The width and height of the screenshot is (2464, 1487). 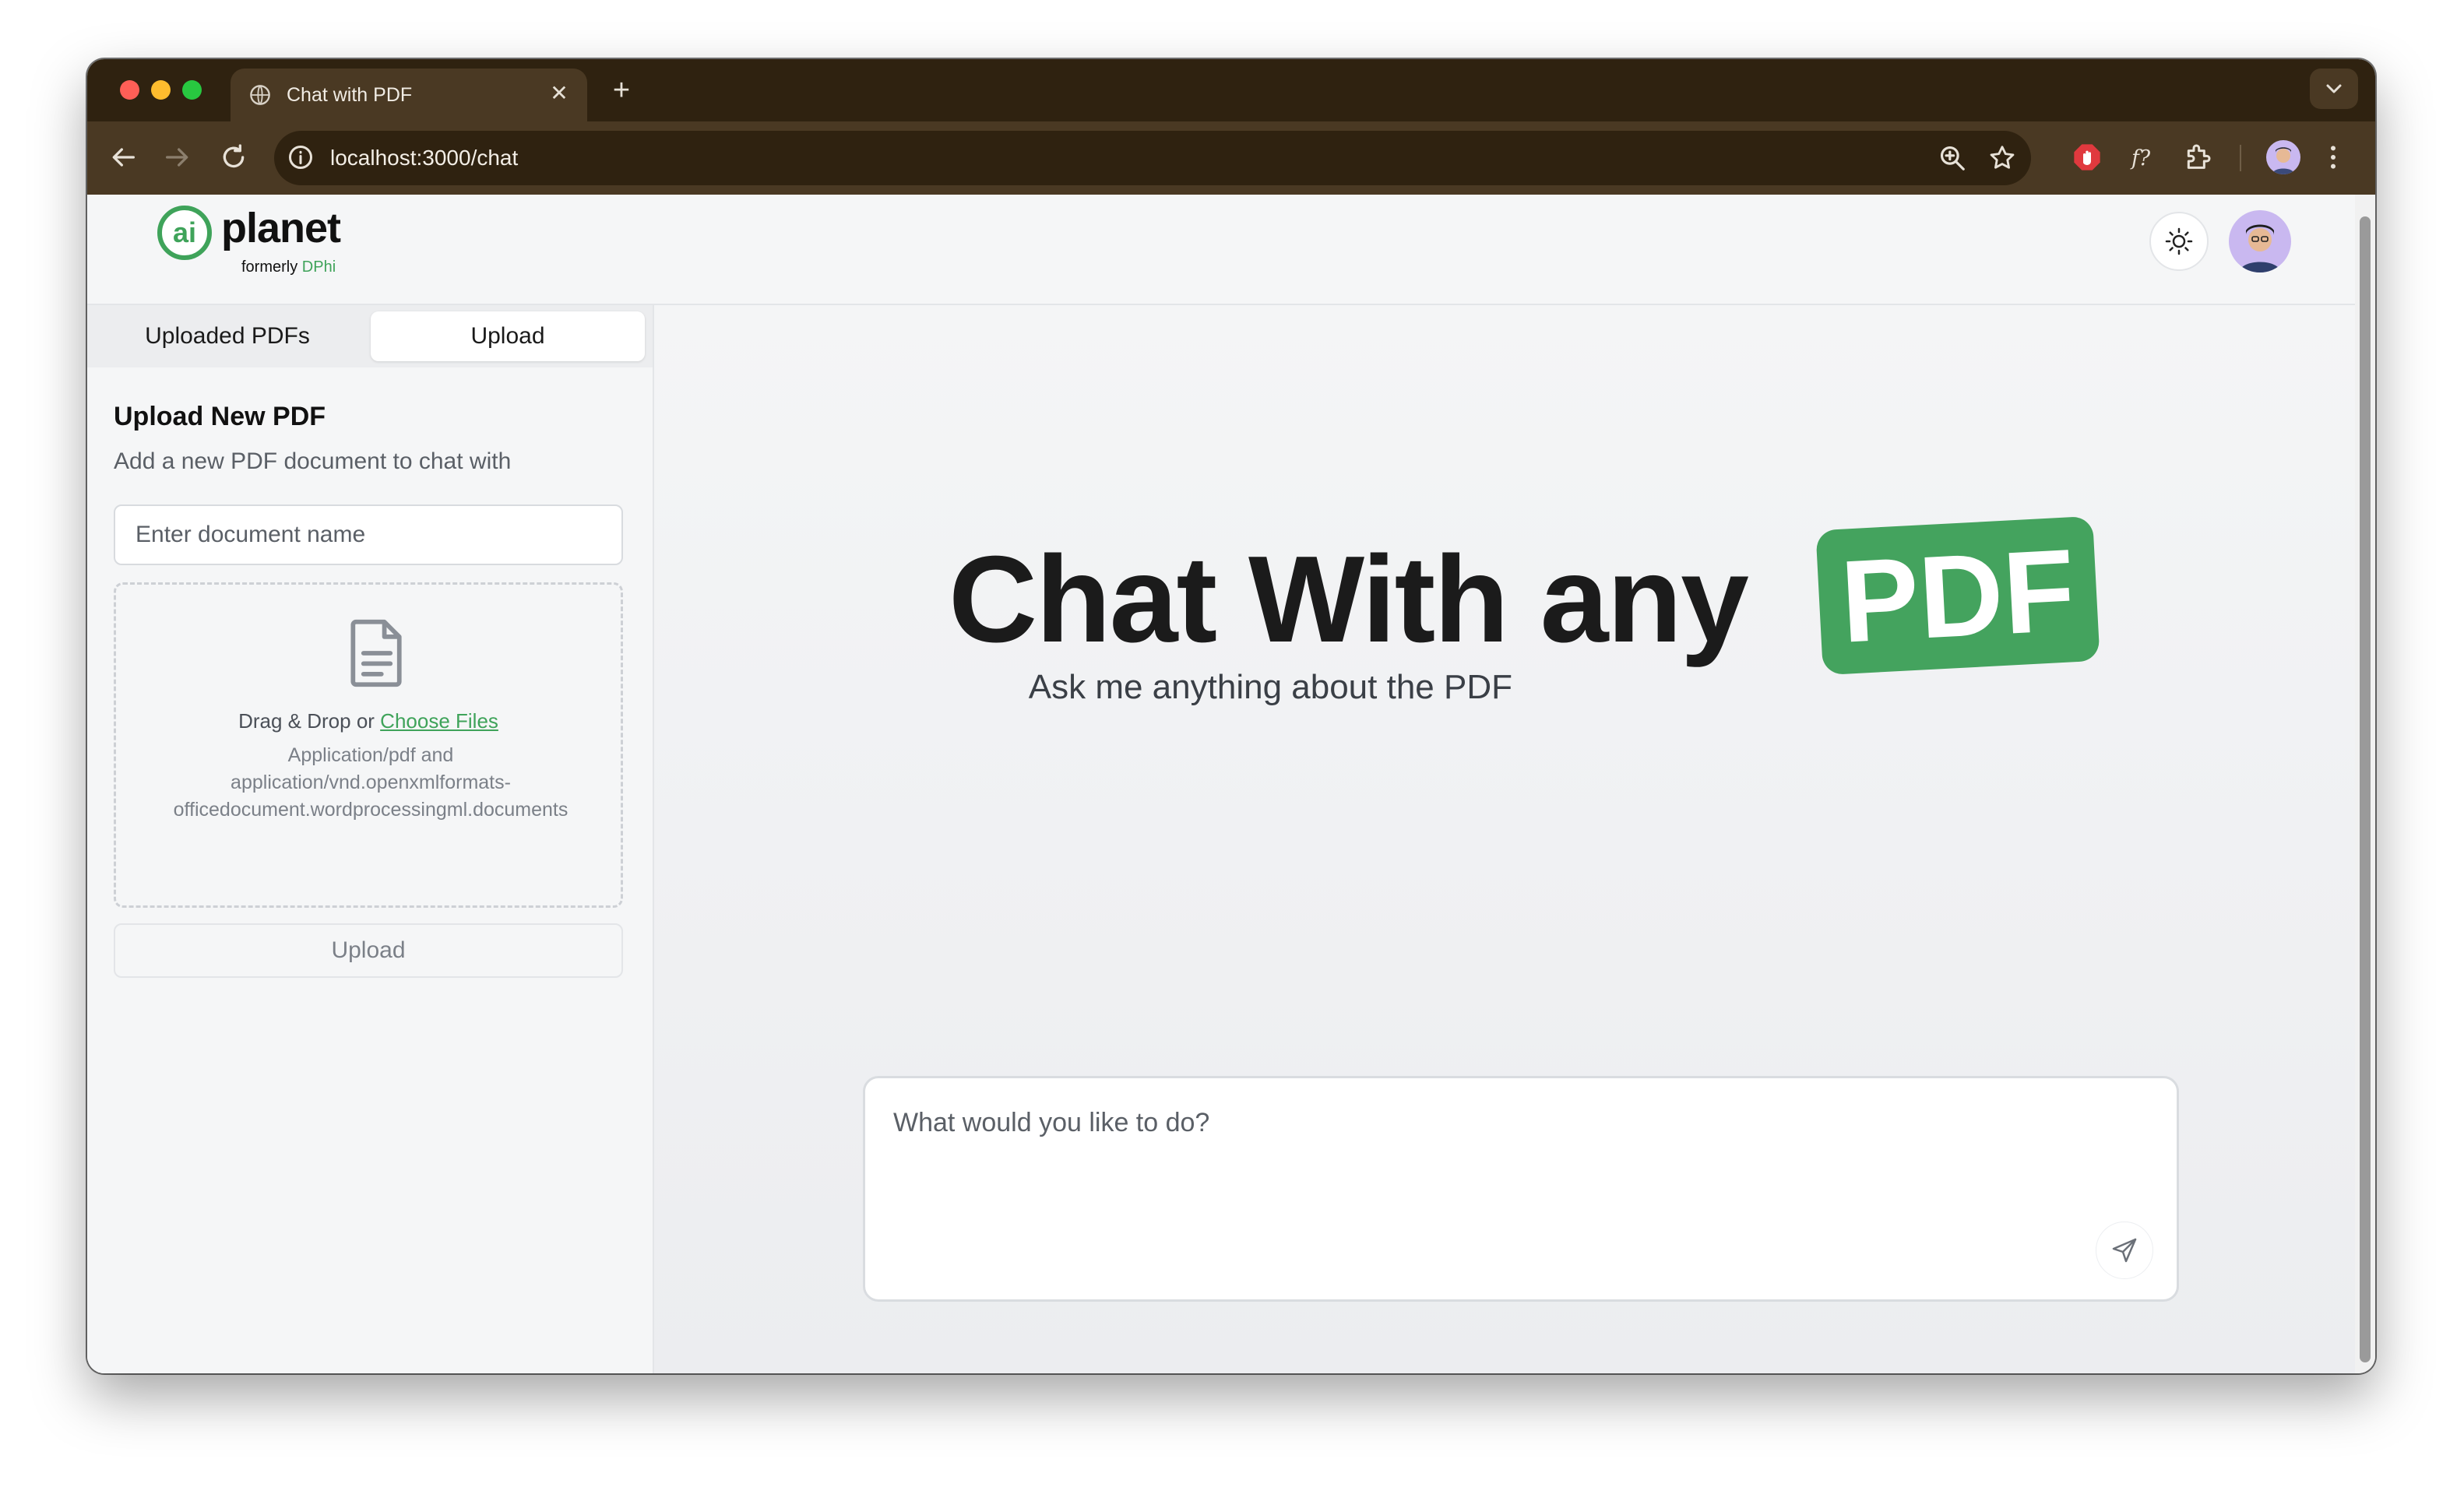 I want to click on ai-planet-logo-mark: ai, so click(x=184, y=233).